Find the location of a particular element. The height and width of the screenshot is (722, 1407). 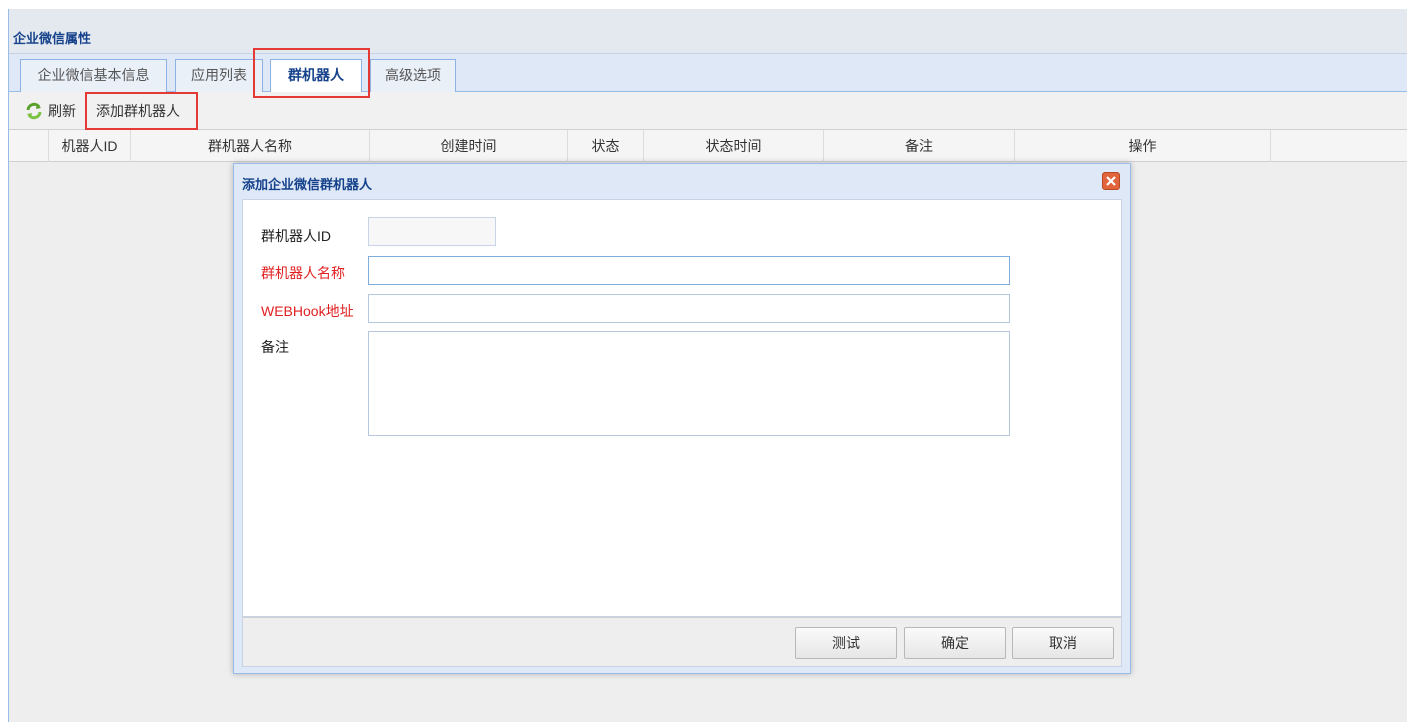

toolbar-separator is located at coordinates (85, 111).